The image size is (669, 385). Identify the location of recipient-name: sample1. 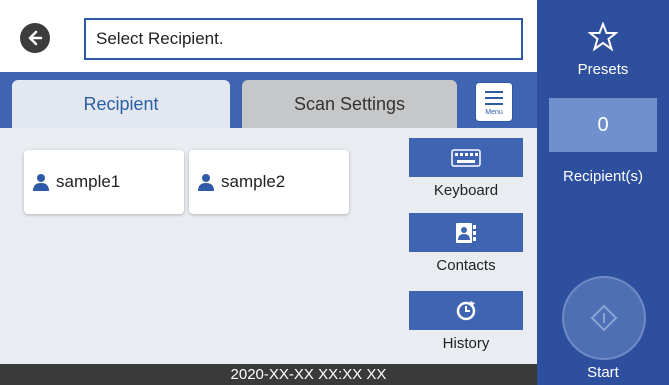
(88, 181).